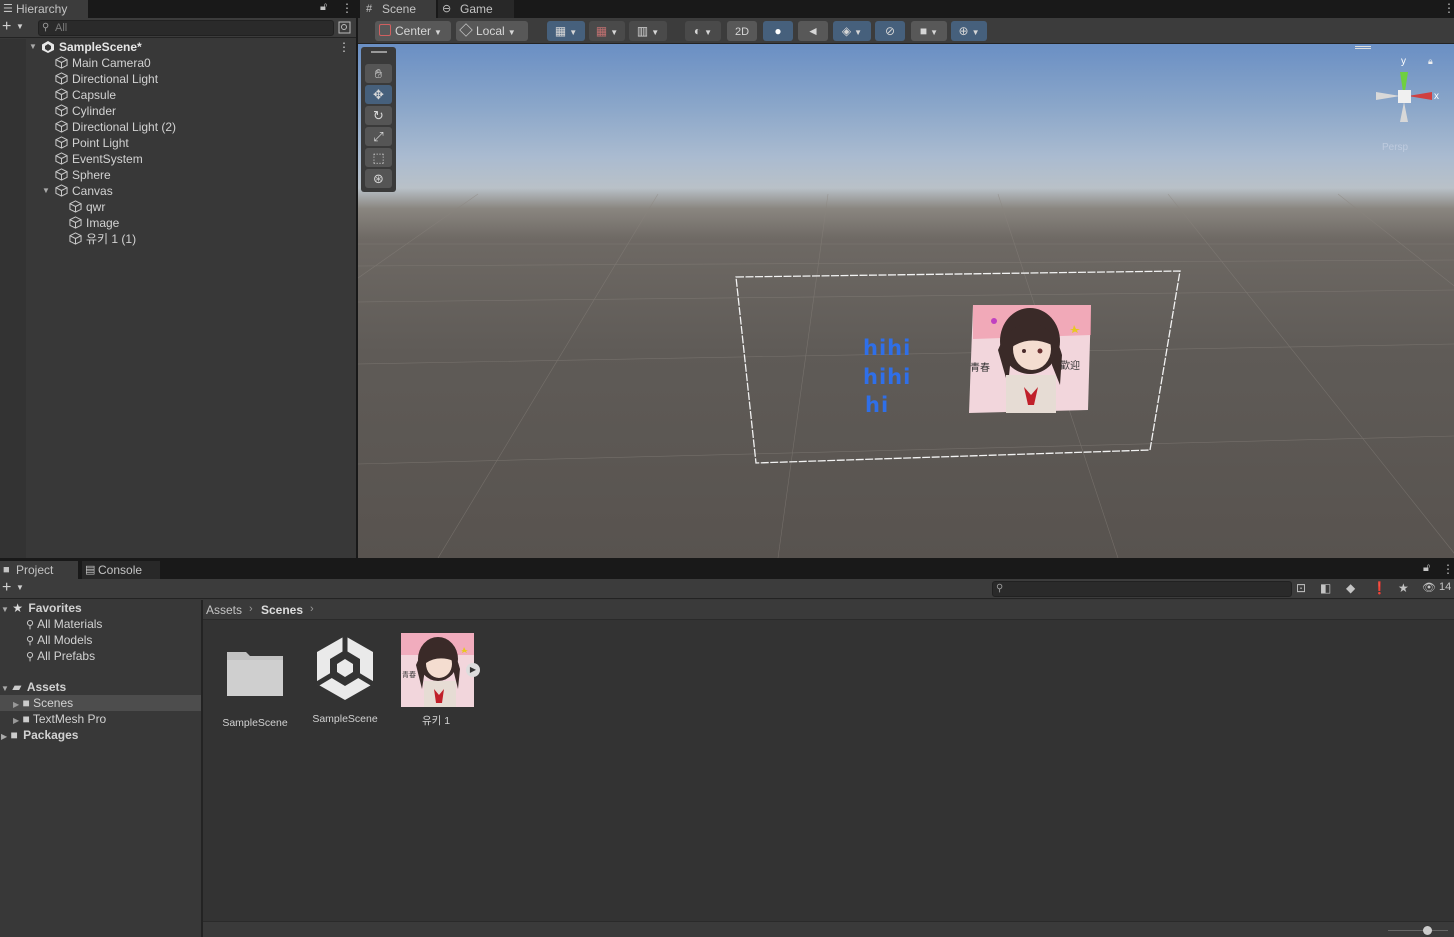 The image size is (1454, 937). I want to click on breadcrumb-assets: Assets, so click(224, 610).